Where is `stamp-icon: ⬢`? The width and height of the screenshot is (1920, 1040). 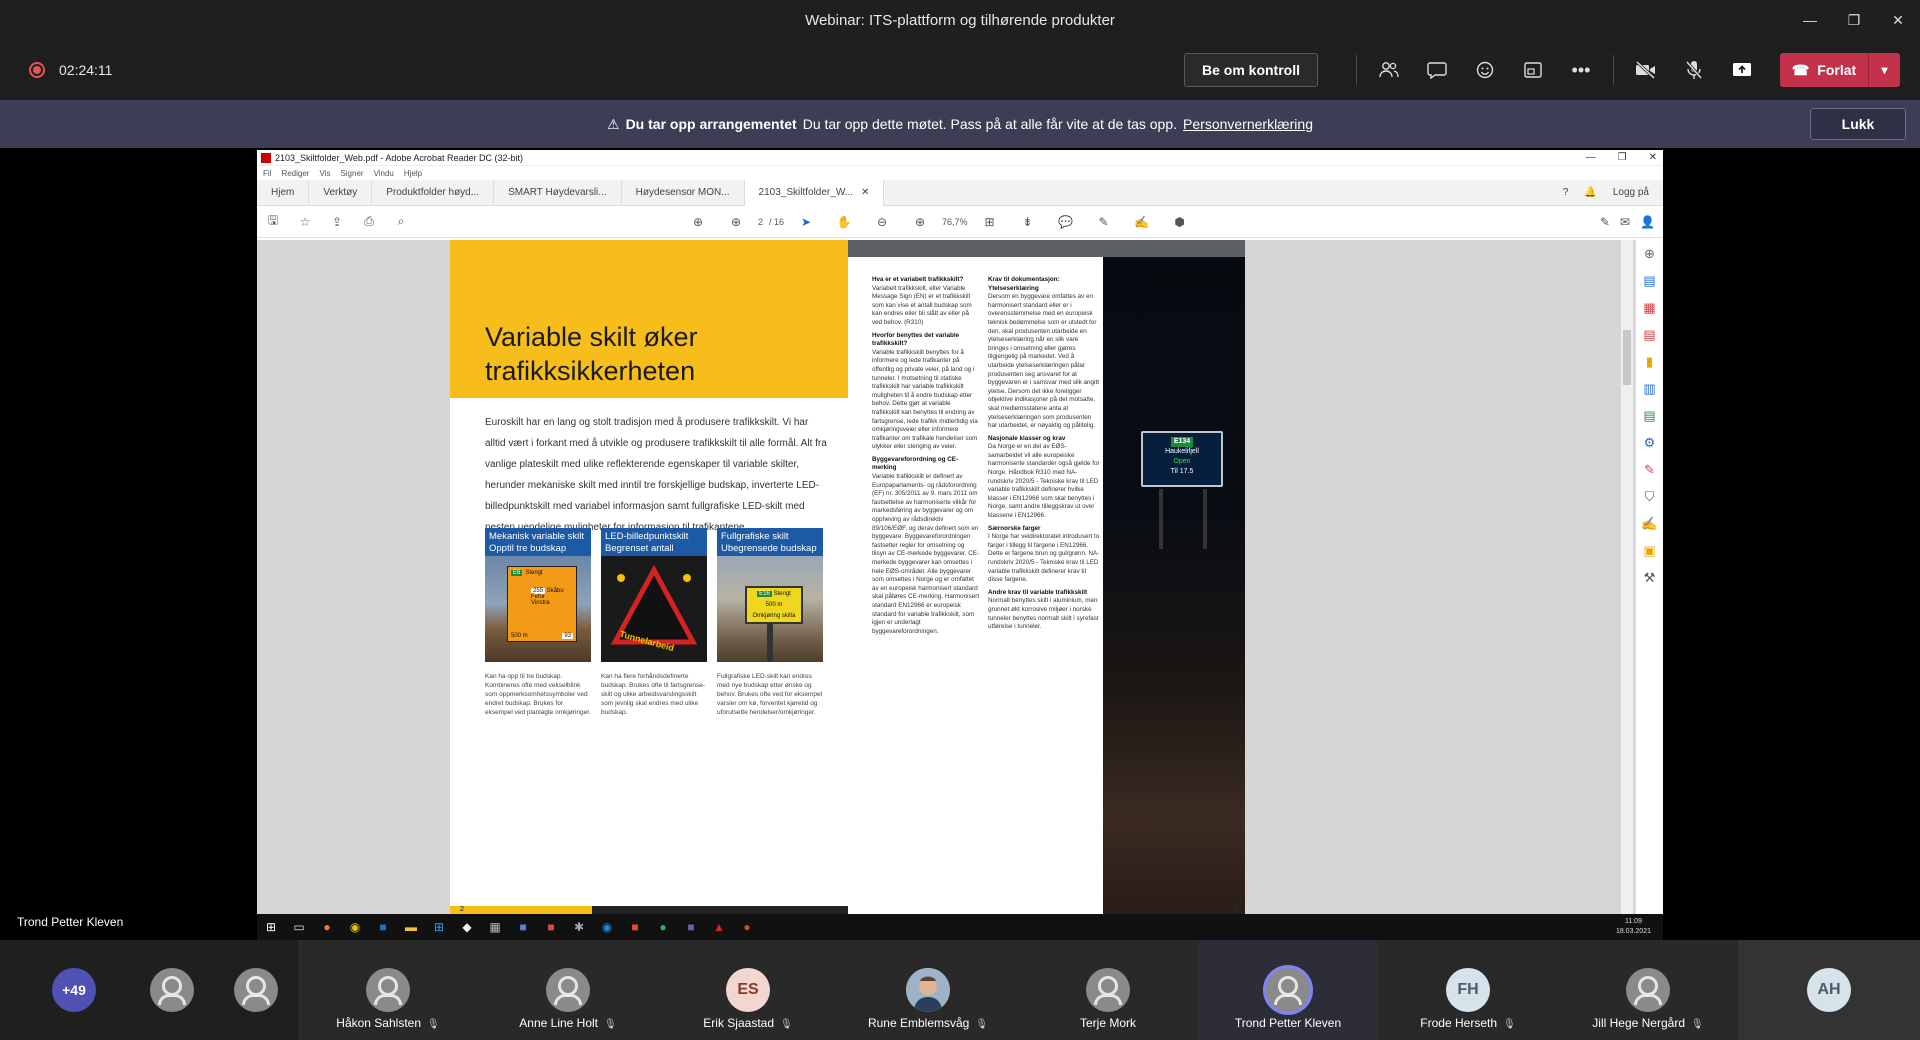
stamp-icon: ⬢ is located at coordinates (1180, 222).